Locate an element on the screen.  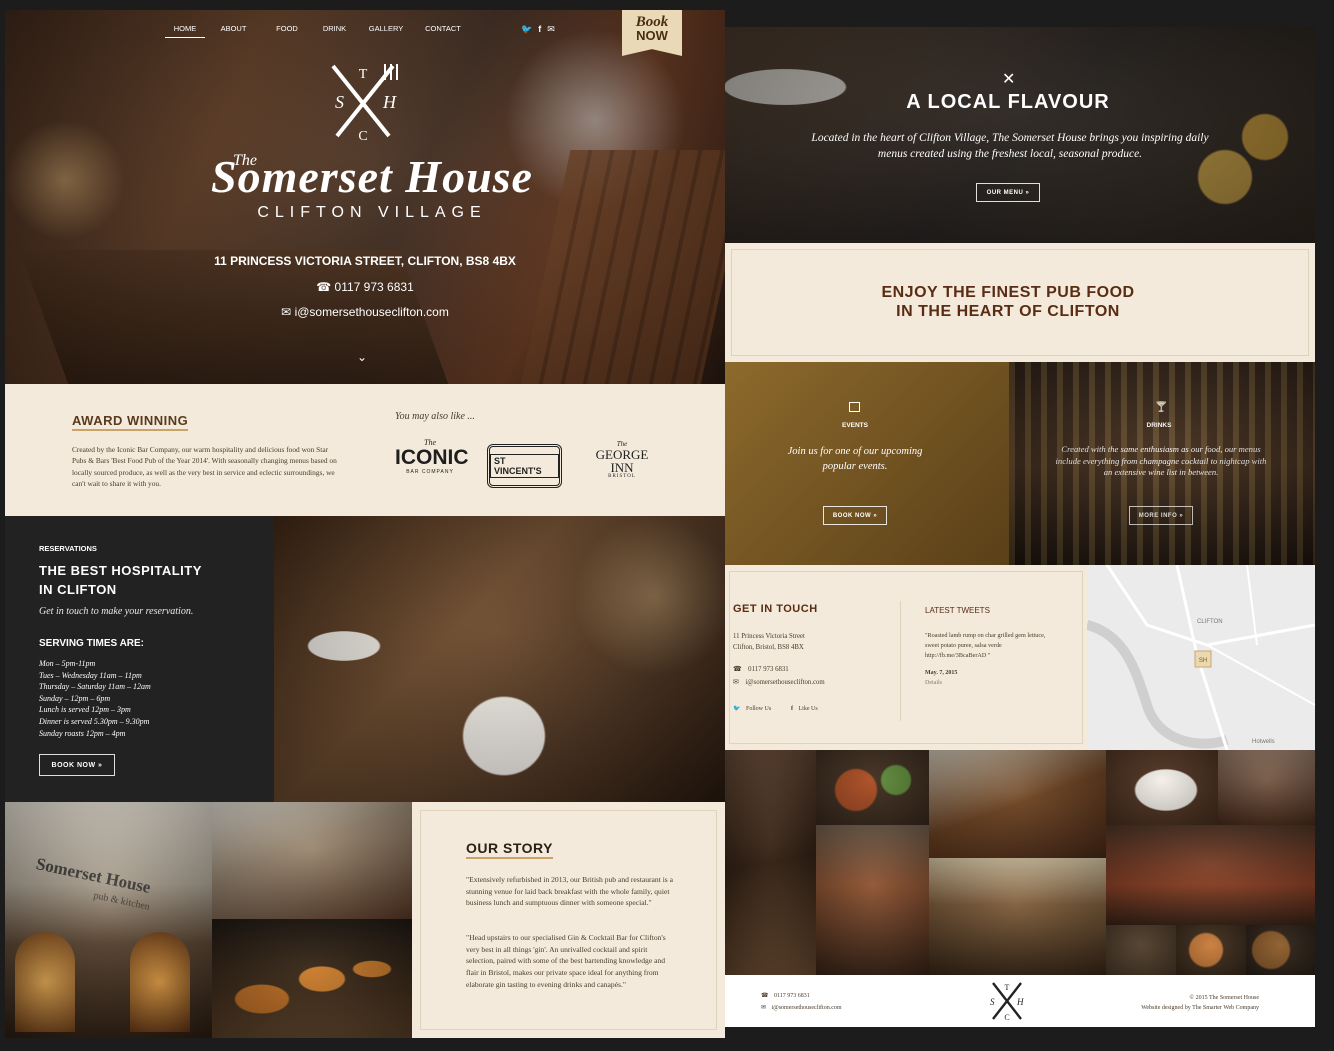
hero-title: Somerset House is located at coordinates (372, 176).